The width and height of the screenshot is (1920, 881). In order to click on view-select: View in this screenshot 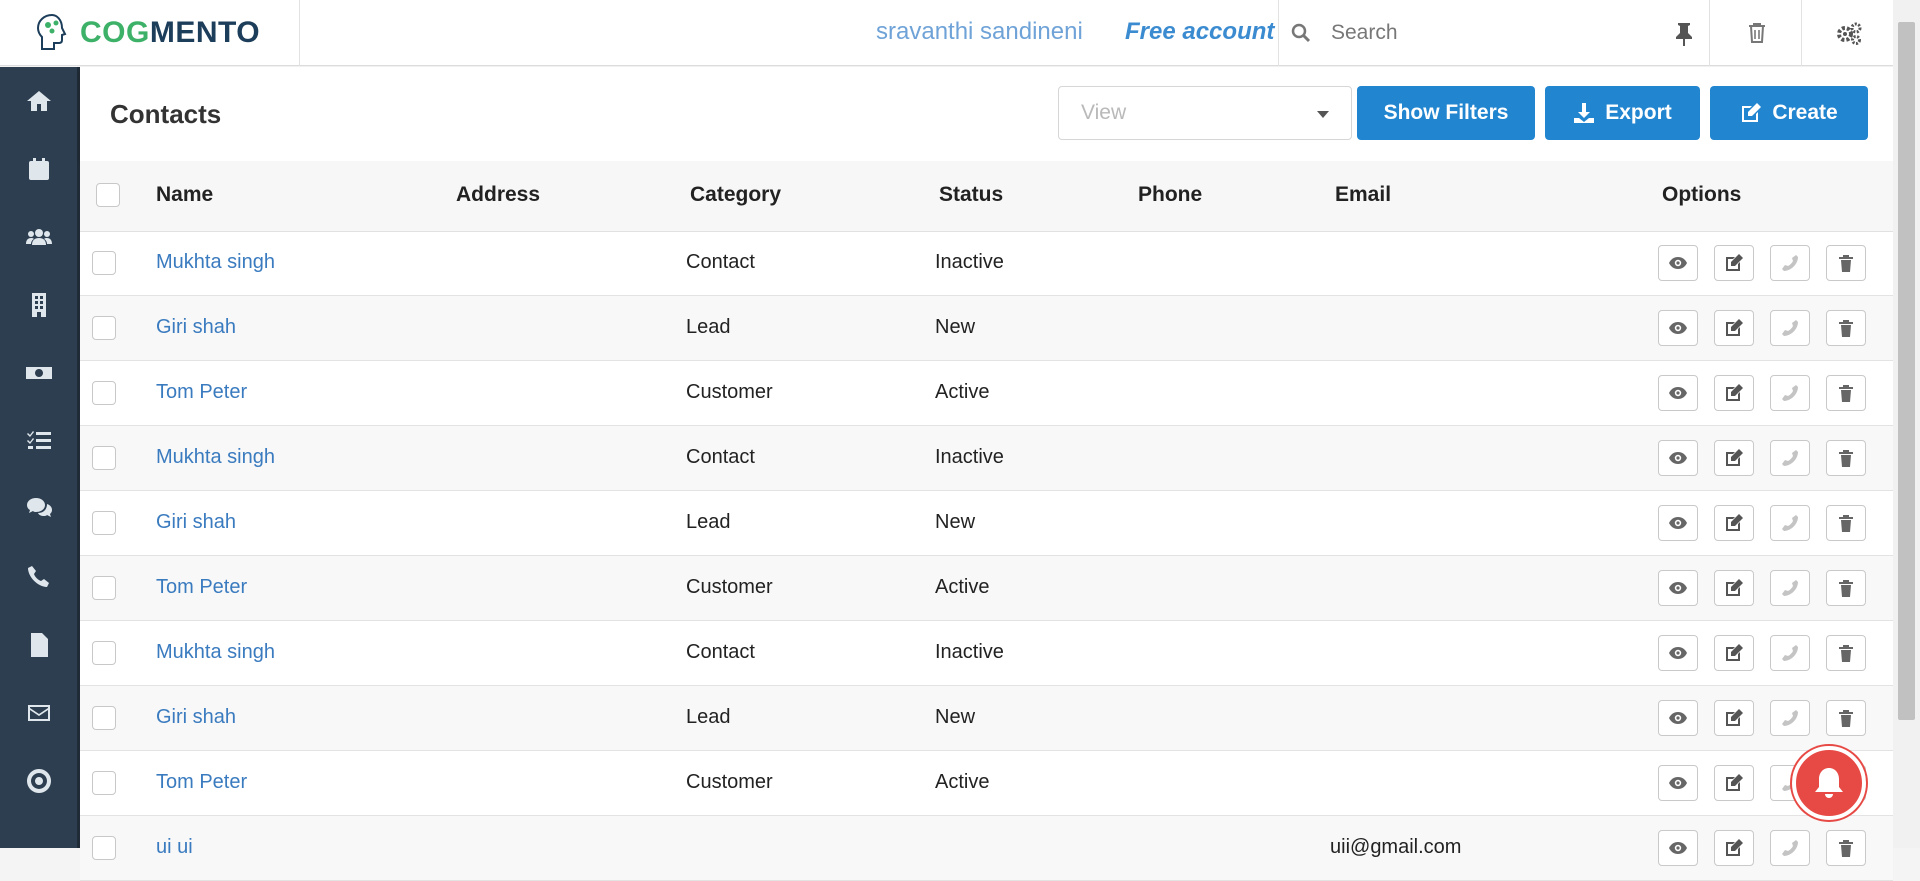, I will do `click(1205, 113)`.